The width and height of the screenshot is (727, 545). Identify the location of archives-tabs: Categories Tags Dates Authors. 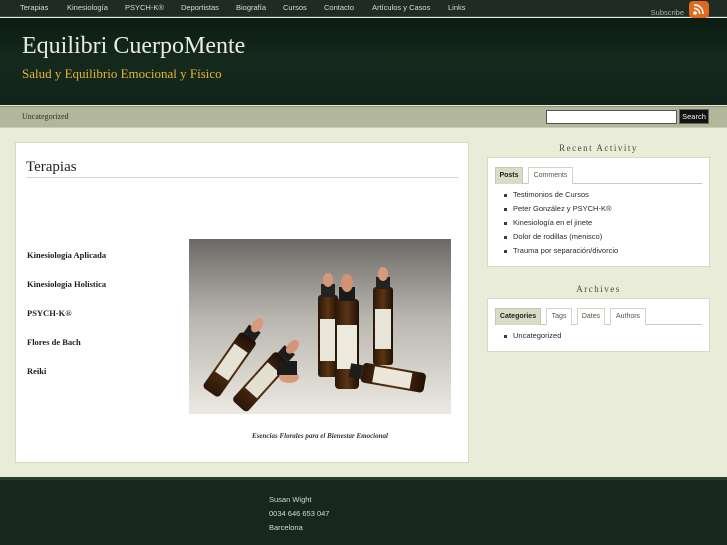
(598, 316).